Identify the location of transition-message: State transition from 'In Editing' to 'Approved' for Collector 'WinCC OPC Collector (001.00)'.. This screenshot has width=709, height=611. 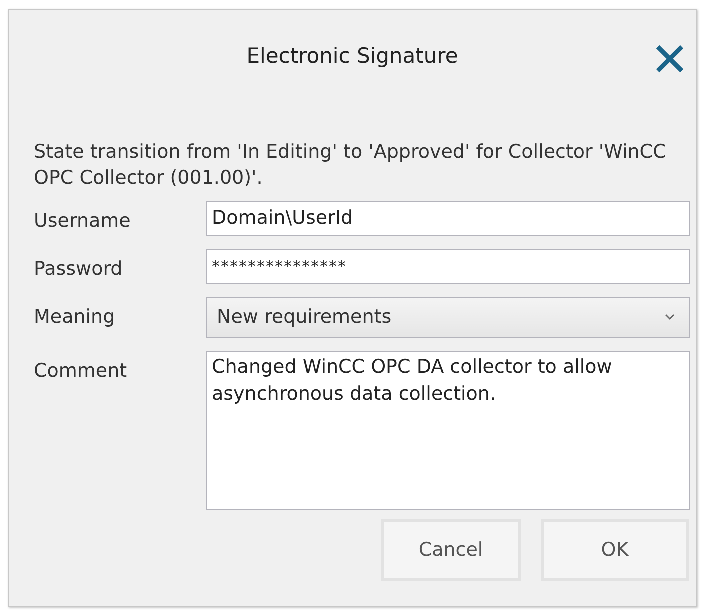
(351, 165).